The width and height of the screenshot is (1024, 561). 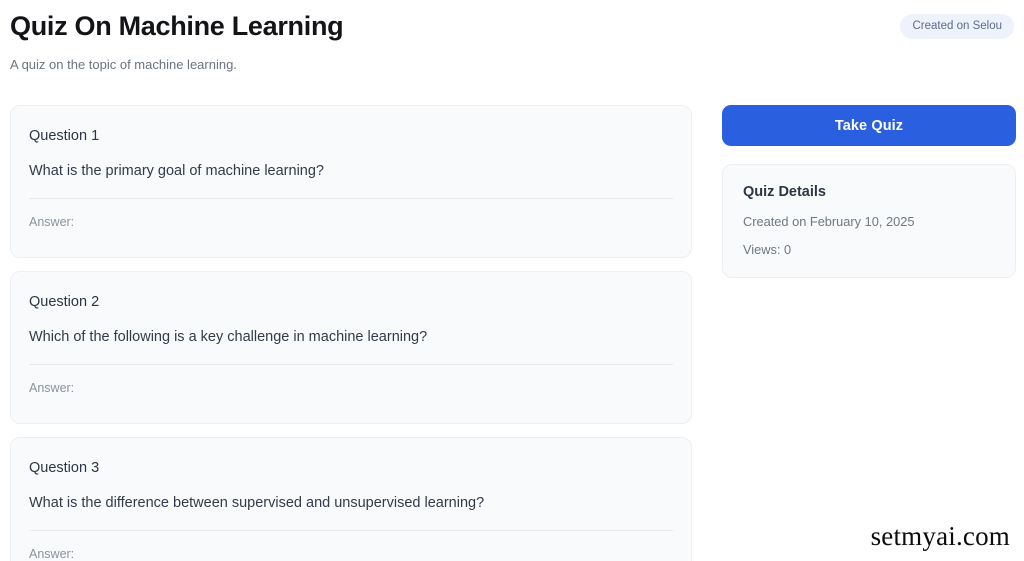 What do you see at coordinates (869, 125) in the screenshot?
I see `take-quiz-button: Take Quiz` at bounding box center [869, 125].